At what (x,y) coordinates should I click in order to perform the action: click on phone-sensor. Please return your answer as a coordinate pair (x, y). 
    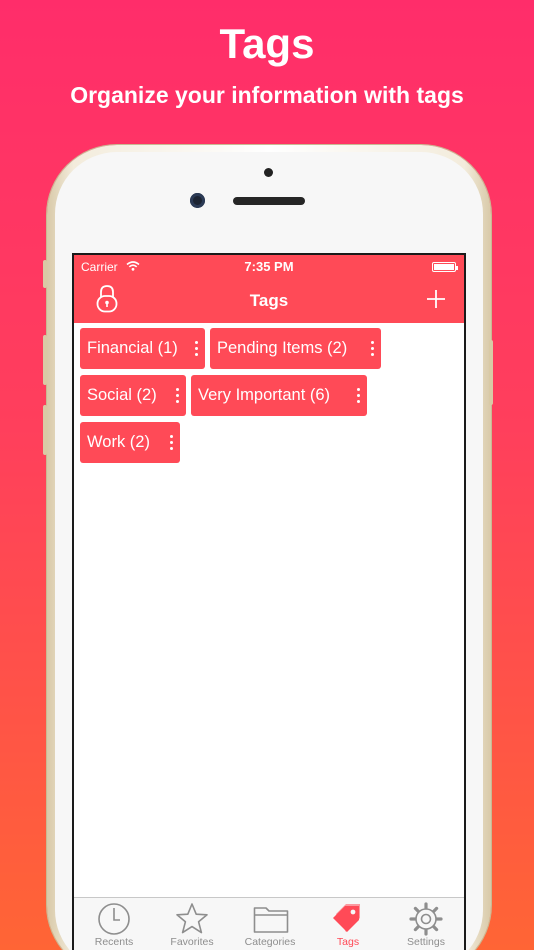
    Looking at the image, I should click on (268, 172).